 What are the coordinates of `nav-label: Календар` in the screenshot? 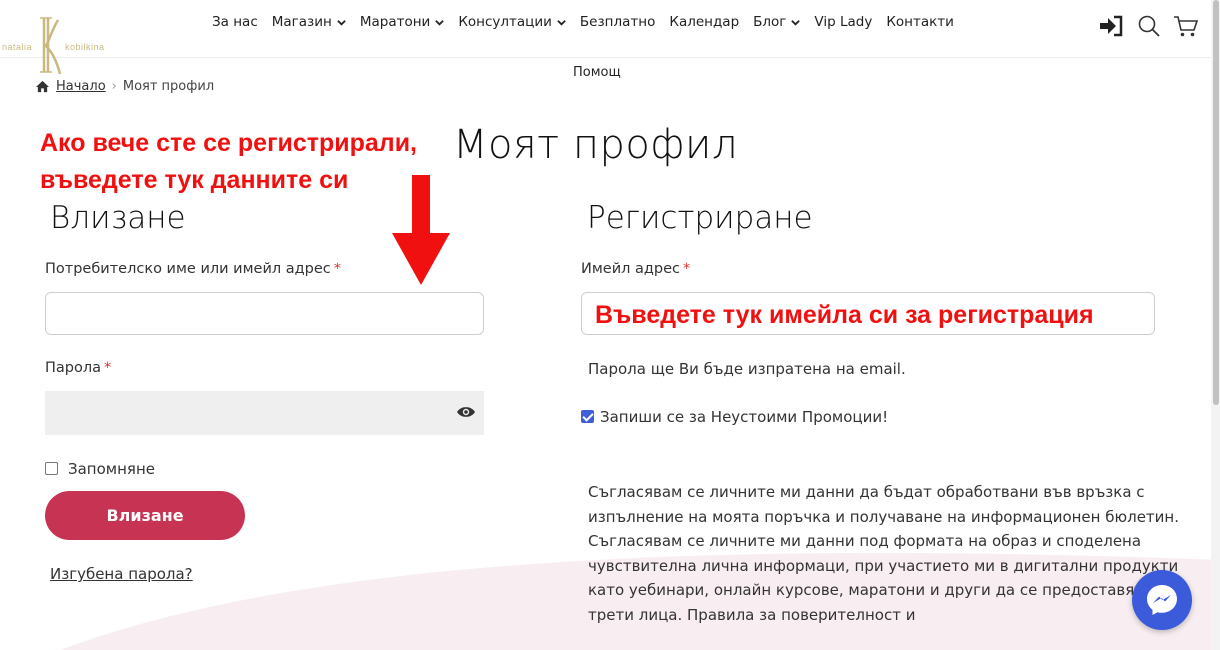 It's located at (704, 22).